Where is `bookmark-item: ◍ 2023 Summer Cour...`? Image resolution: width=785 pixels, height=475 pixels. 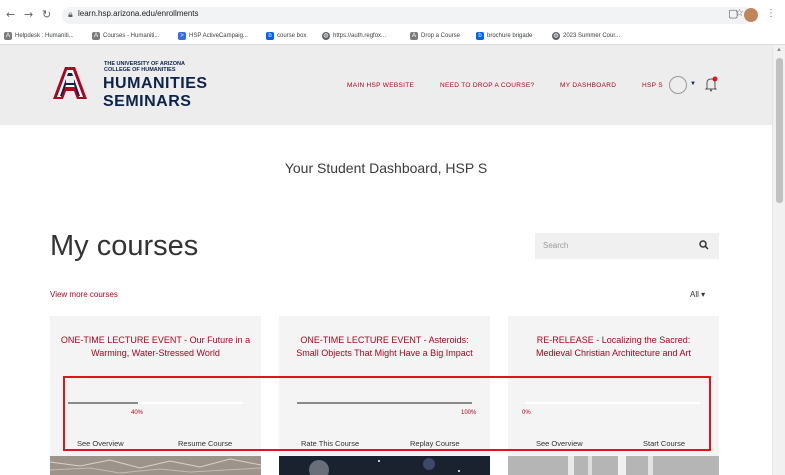 bookmark-item: ◍ 2023 Summer Cour... is located at coordinates (586, 36).